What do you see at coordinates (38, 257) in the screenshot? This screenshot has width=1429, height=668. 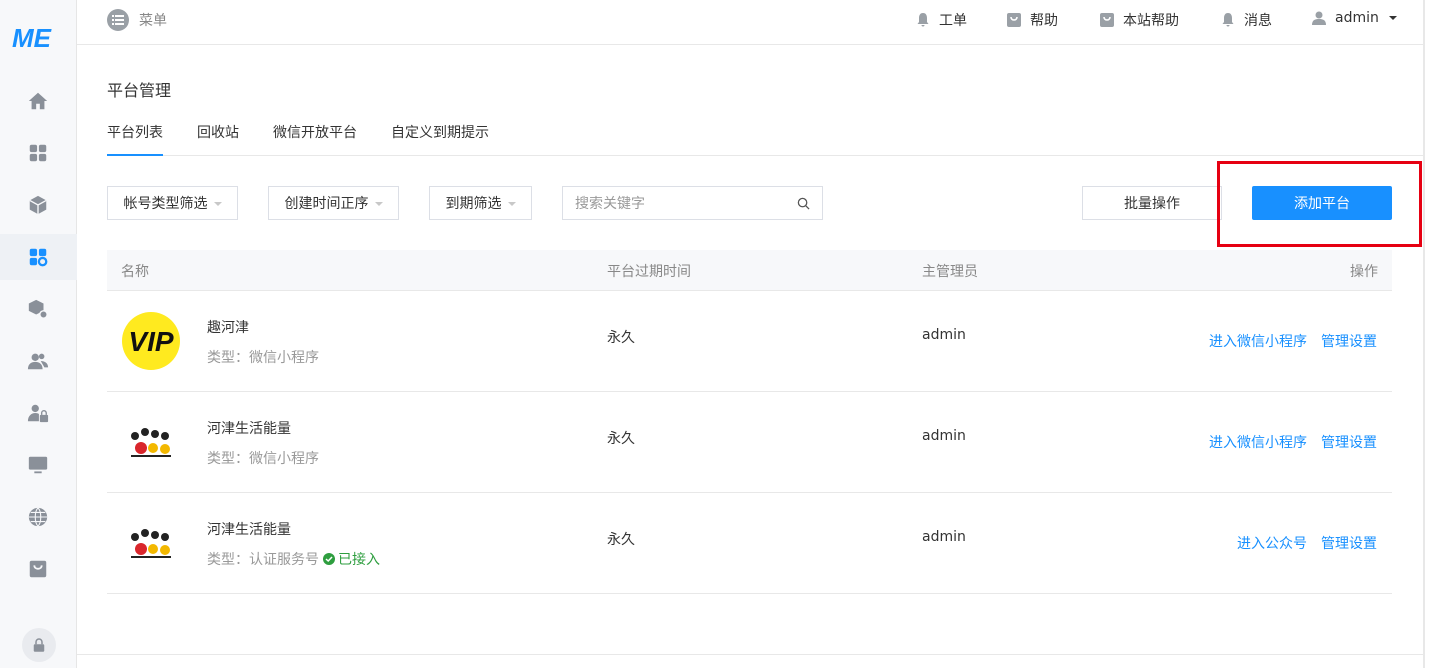 I see `platform-settings-icon` at bounding box center [38, 257].